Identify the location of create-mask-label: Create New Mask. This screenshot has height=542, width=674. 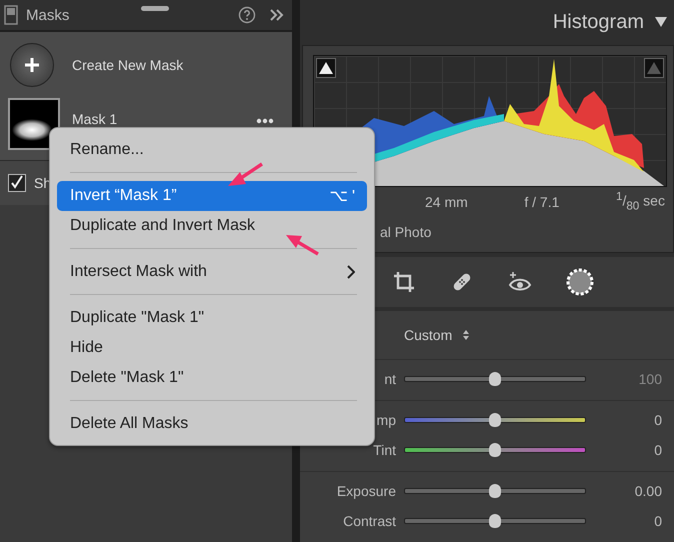
(128, 65).